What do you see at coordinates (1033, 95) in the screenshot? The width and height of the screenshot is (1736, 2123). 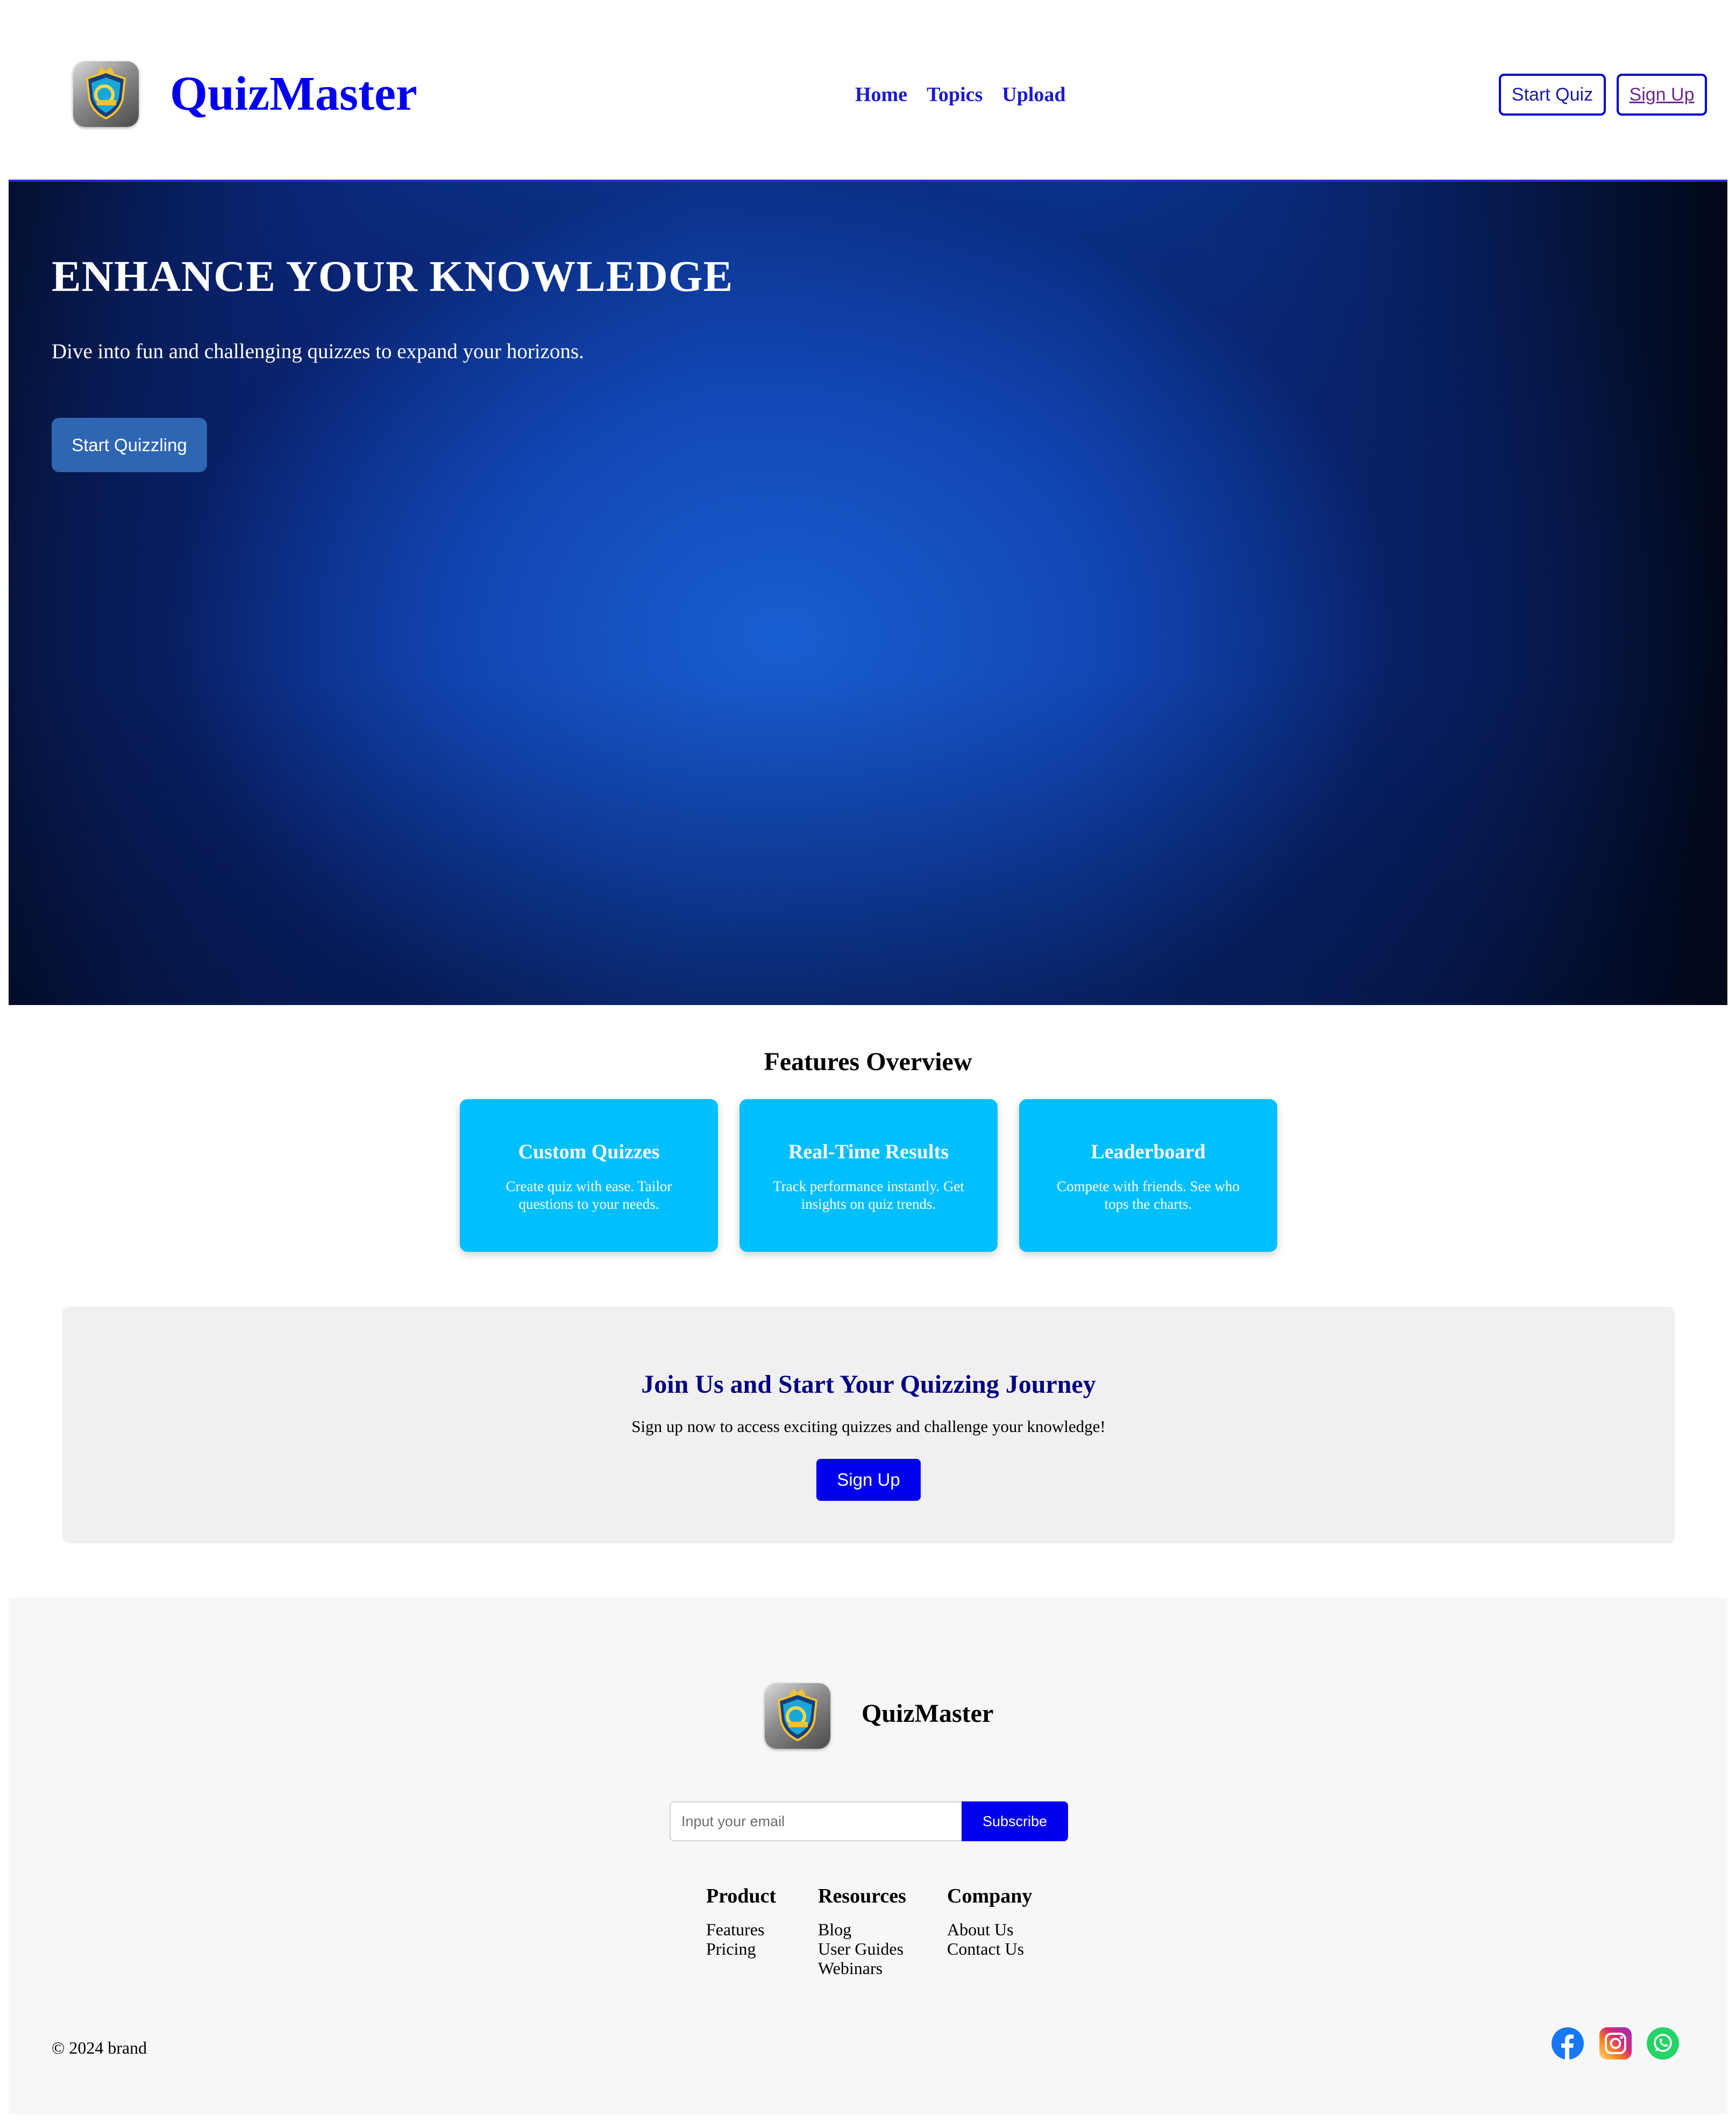 I see `nav-upload-link: Upload` at bounding box center [1033, 95].